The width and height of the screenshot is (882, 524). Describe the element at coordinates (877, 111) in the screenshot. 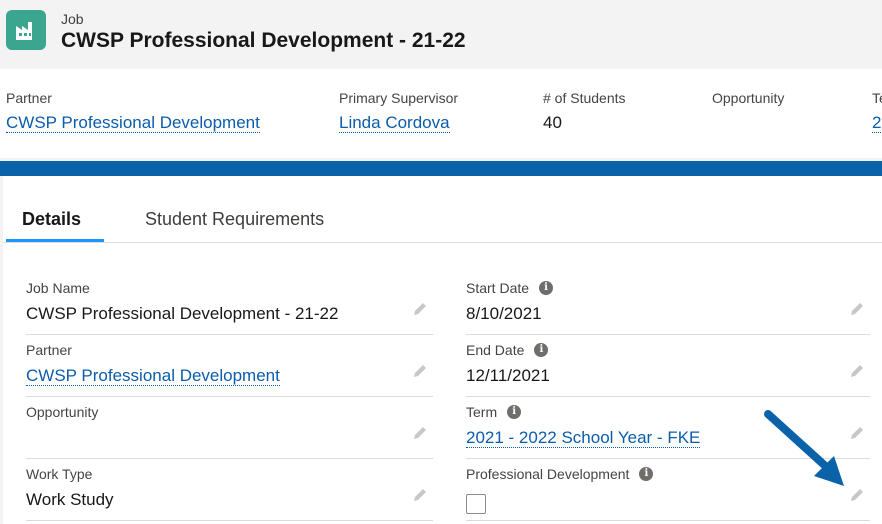

I see `highlight-term-truncated: Te 2` at that location.